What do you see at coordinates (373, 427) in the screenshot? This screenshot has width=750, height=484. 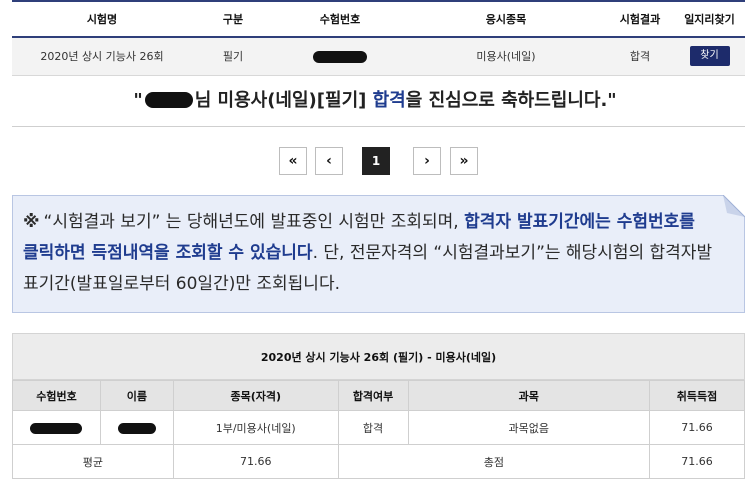 I see `cell-pass: 합격` at bounding box center [373, 427].